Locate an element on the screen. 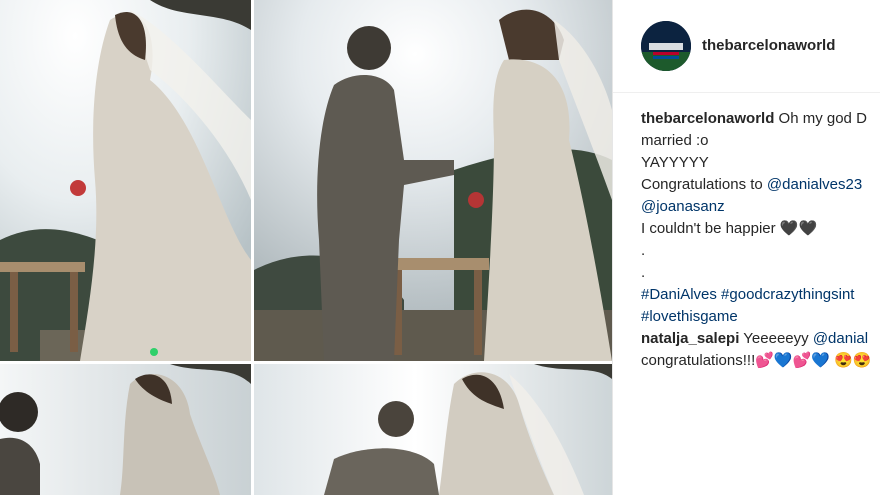  comment-line-2: congratulations!!!💕💙💕💙 😍😍 is located at coordinates (760, 361).